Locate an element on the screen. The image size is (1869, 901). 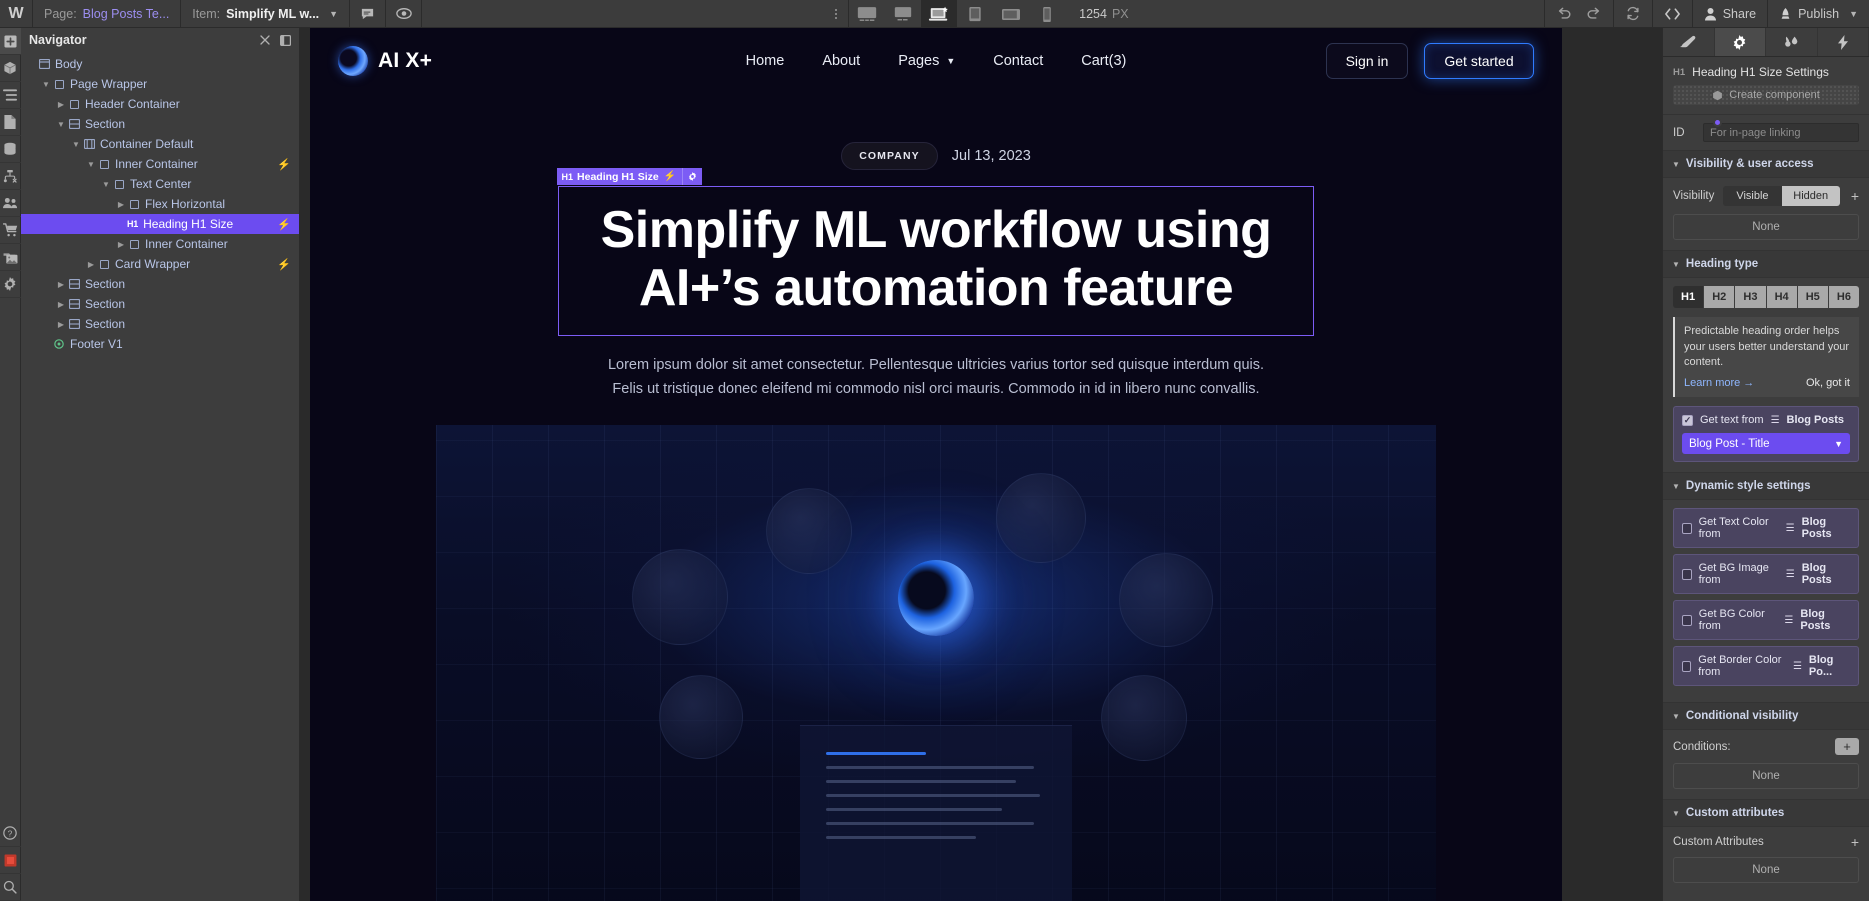
close-icon is located at coordinates (265, 40).